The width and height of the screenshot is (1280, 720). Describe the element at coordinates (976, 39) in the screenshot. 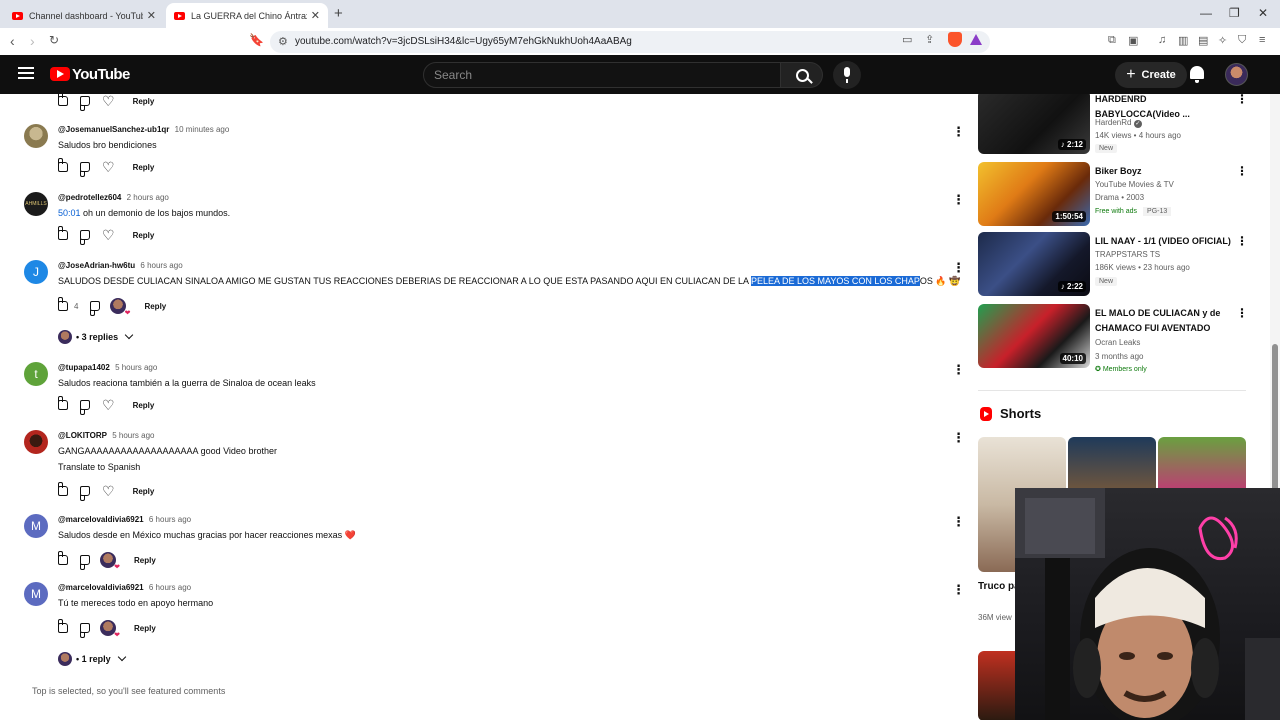

I see `brave-rewards-icon` at that location.